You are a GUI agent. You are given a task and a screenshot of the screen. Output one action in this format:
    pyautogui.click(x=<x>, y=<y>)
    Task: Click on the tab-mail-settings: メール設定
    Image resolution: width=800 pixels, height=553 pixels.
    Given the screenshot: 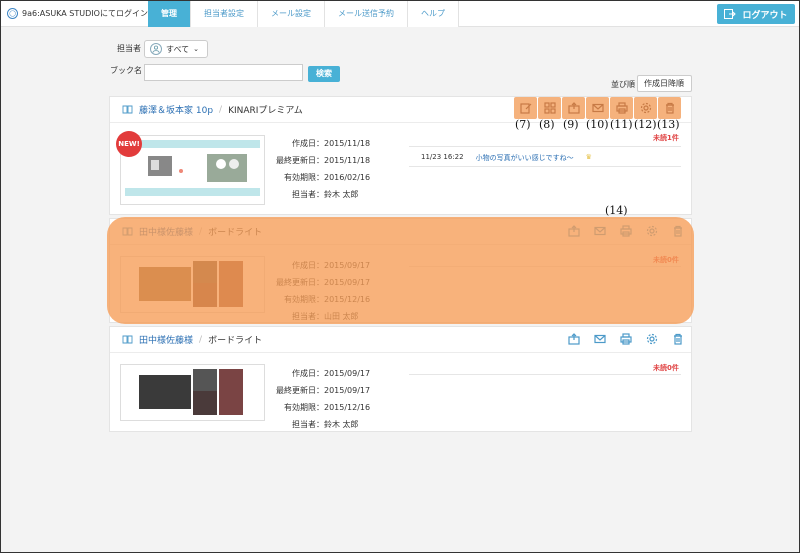 What is the action you would take?
    pyautogui.click(x=291, y=14)
    